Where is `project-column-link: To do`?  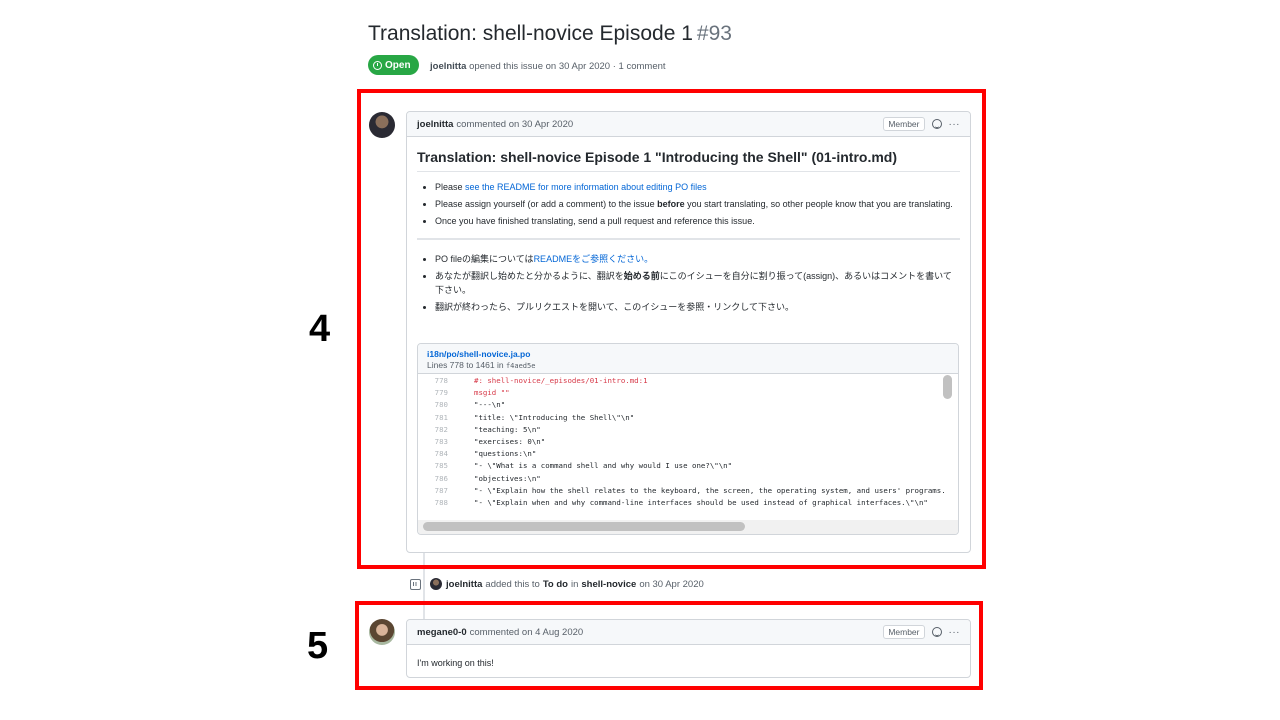 project-column-link: To do is located at coordinates (555, 584).